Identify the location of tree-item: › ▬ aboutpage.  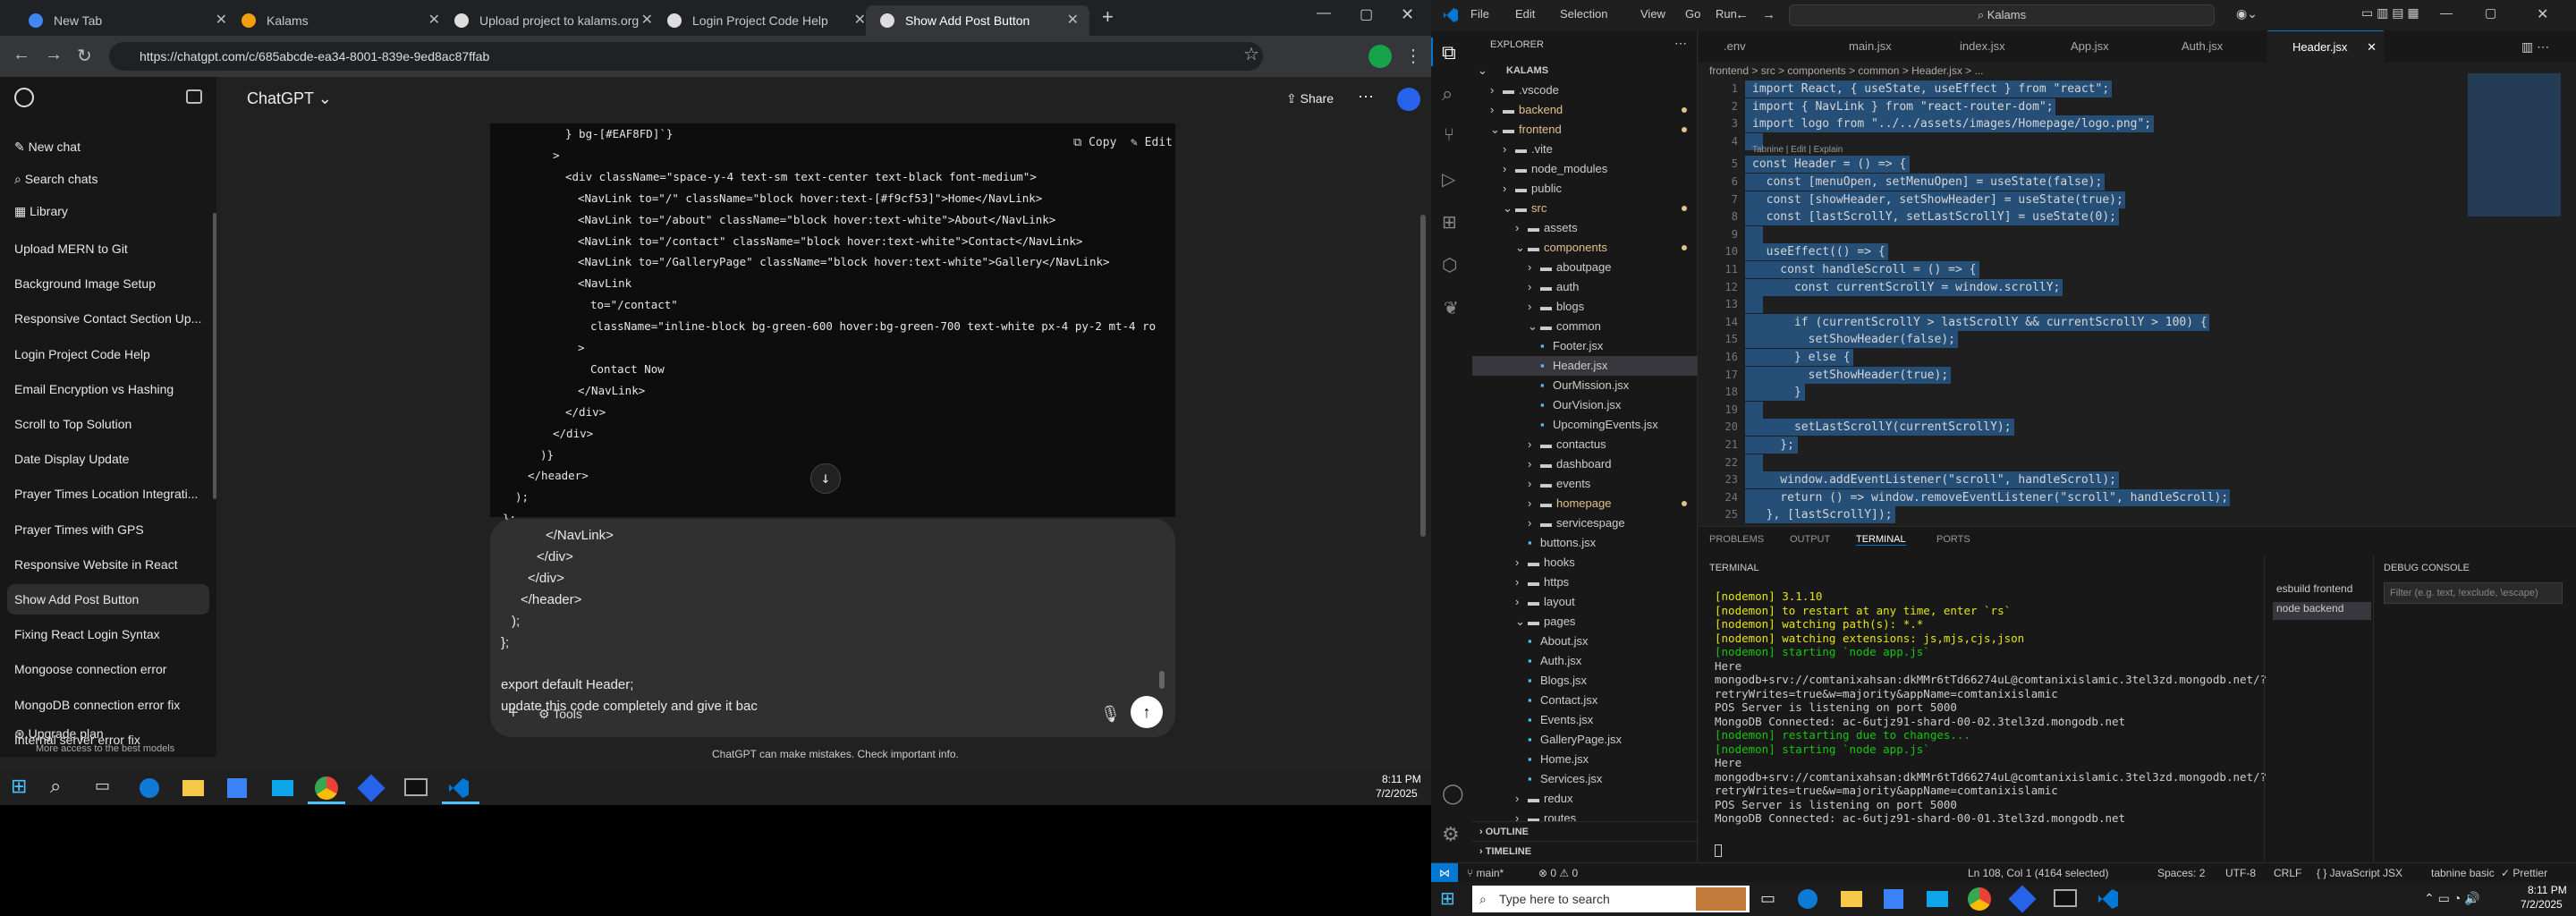
(1585, 267).